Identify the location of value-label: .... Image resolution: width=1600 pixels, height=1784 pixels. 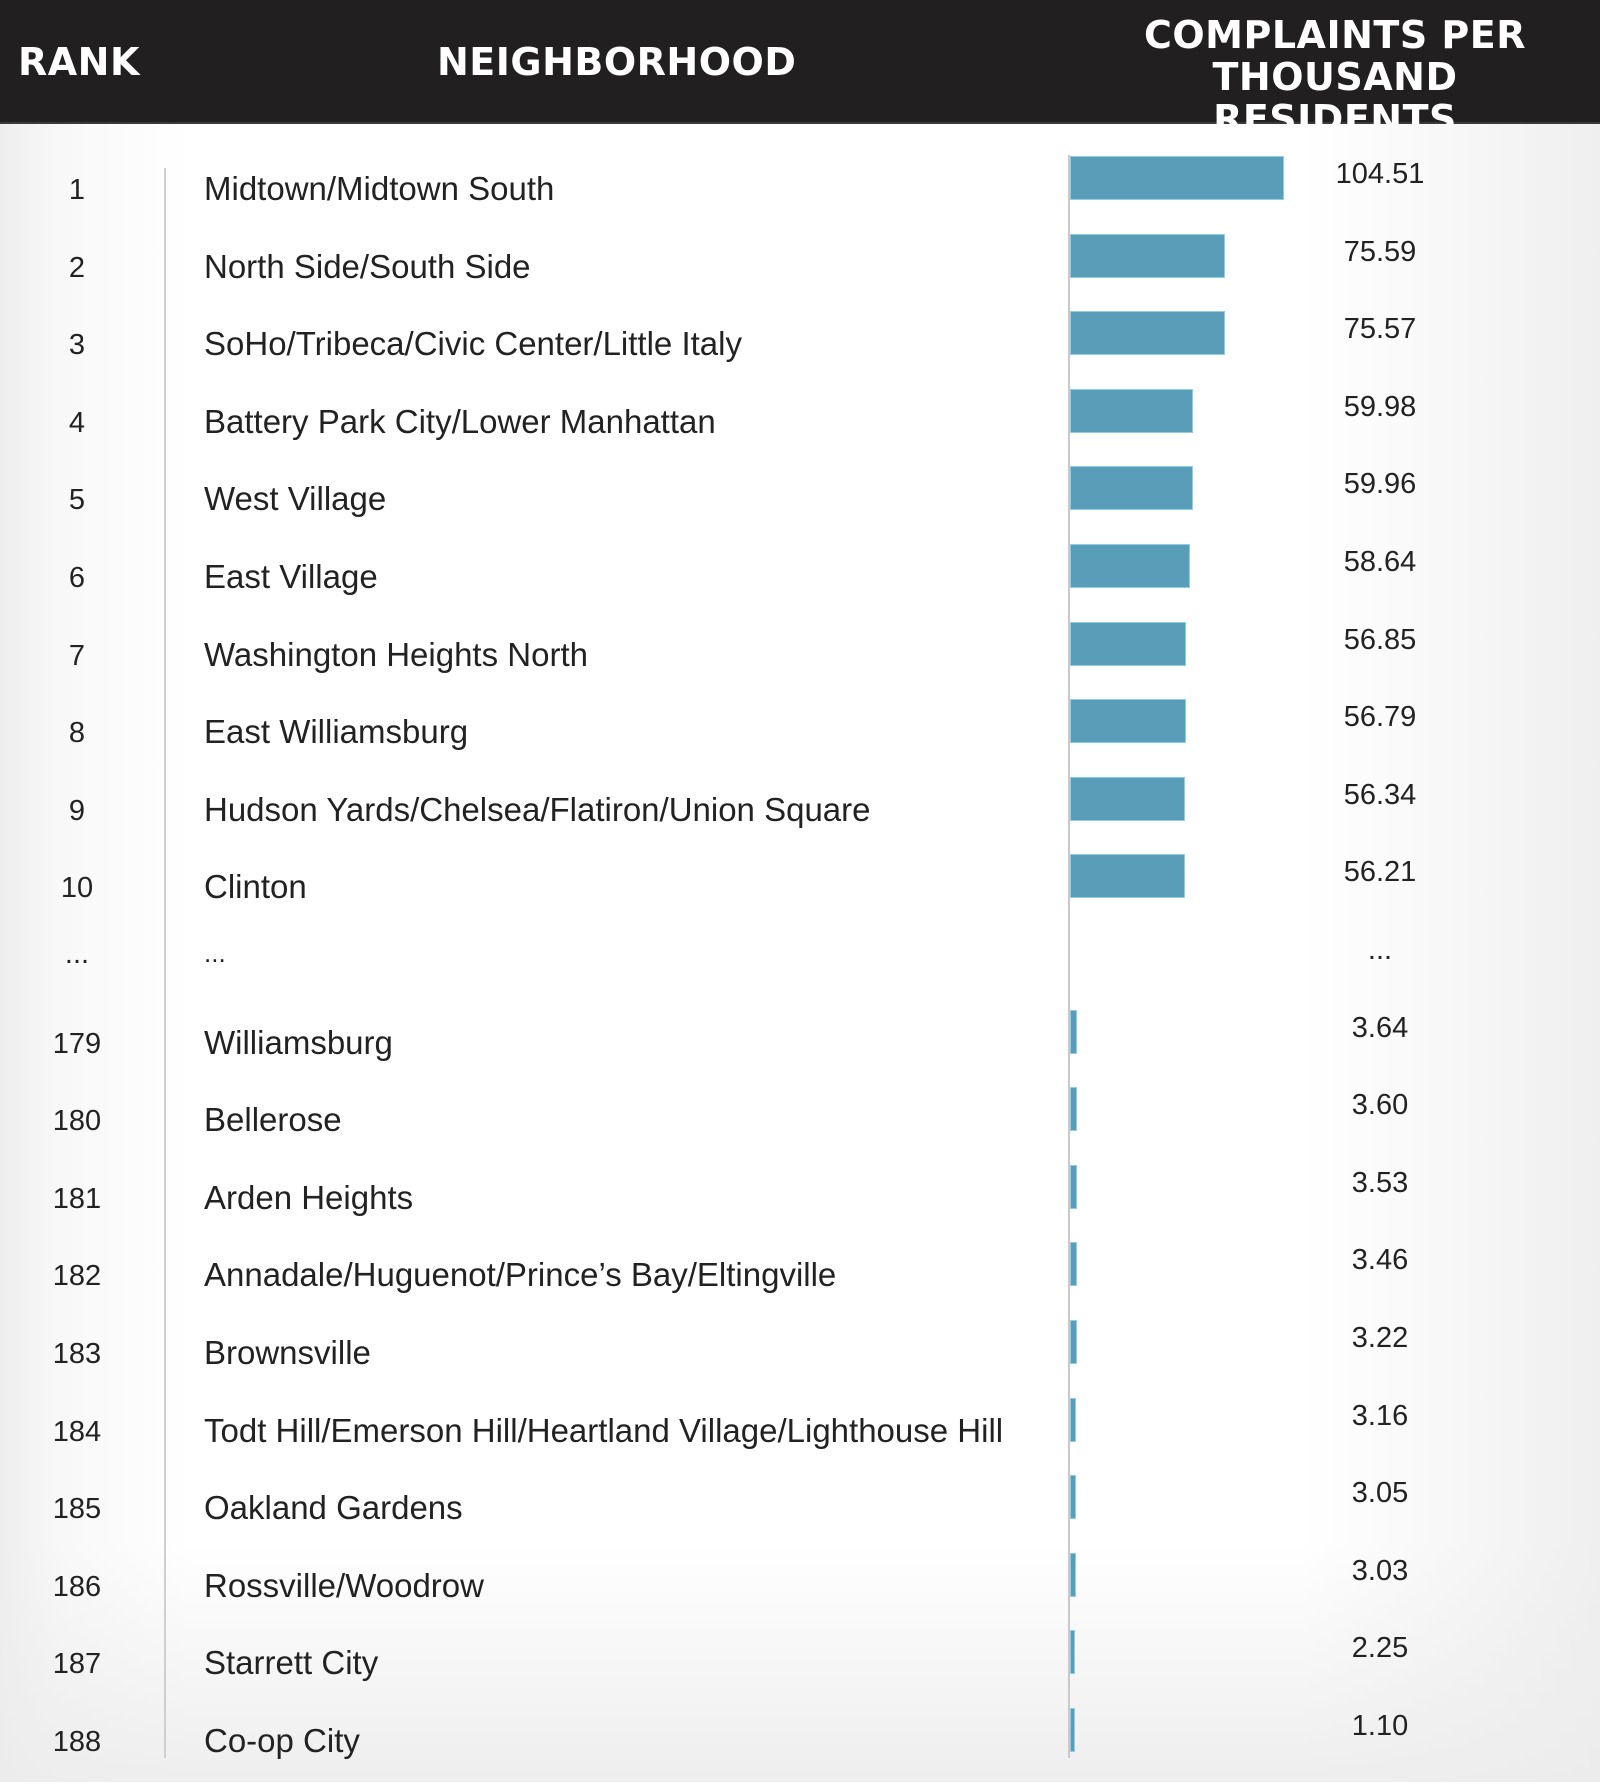
(1380, 950).